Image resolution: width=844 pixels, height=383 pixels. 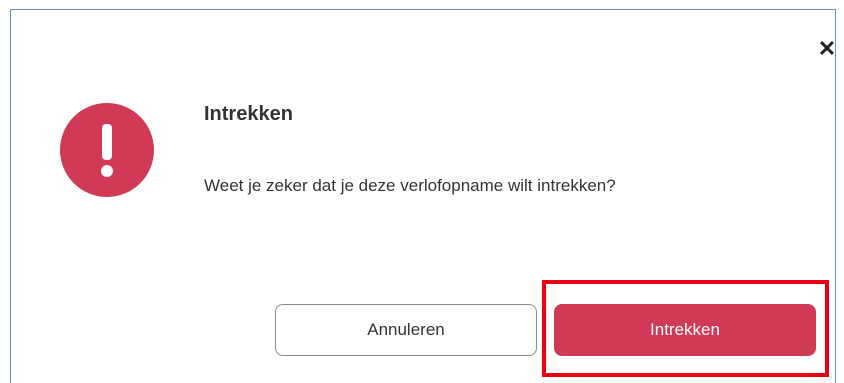 What do you see at coordinates (248, 114) in the screenshot?
I see `dialog-title: Intrekken` at bounding box center [248, 114].